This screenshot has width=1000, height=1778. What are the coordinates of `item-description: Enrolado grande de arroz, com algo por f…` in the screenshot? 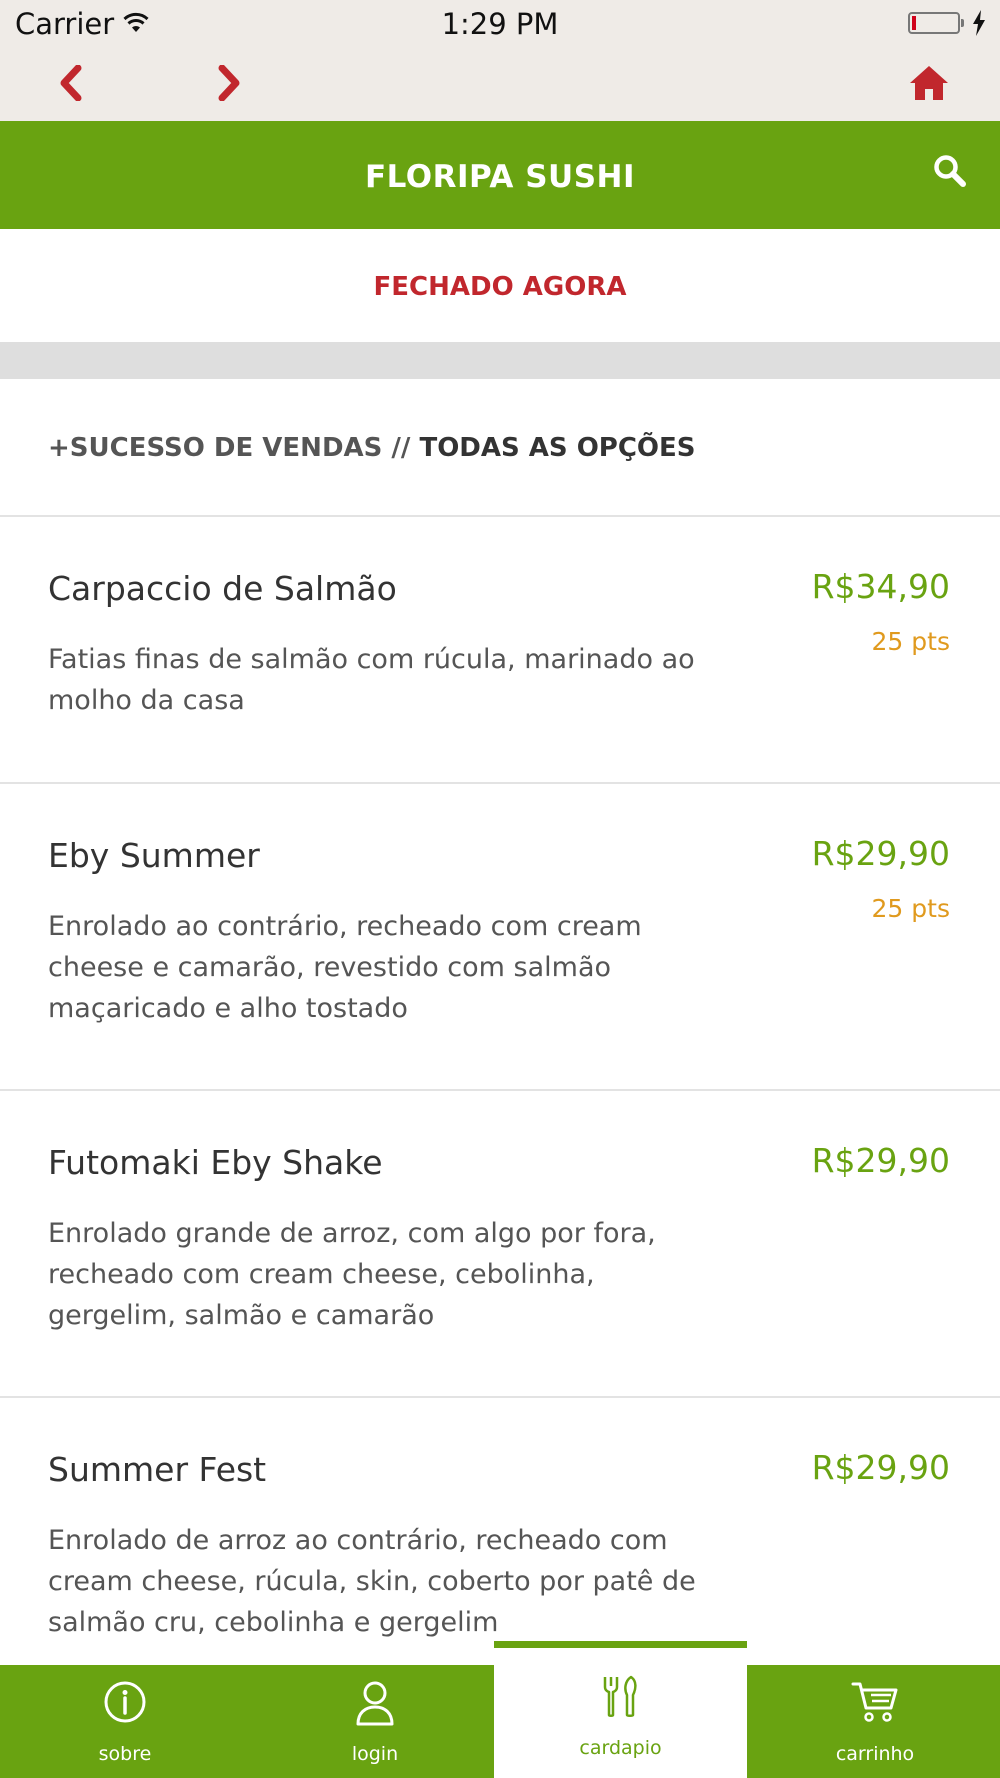 It's located at (352, 1274).